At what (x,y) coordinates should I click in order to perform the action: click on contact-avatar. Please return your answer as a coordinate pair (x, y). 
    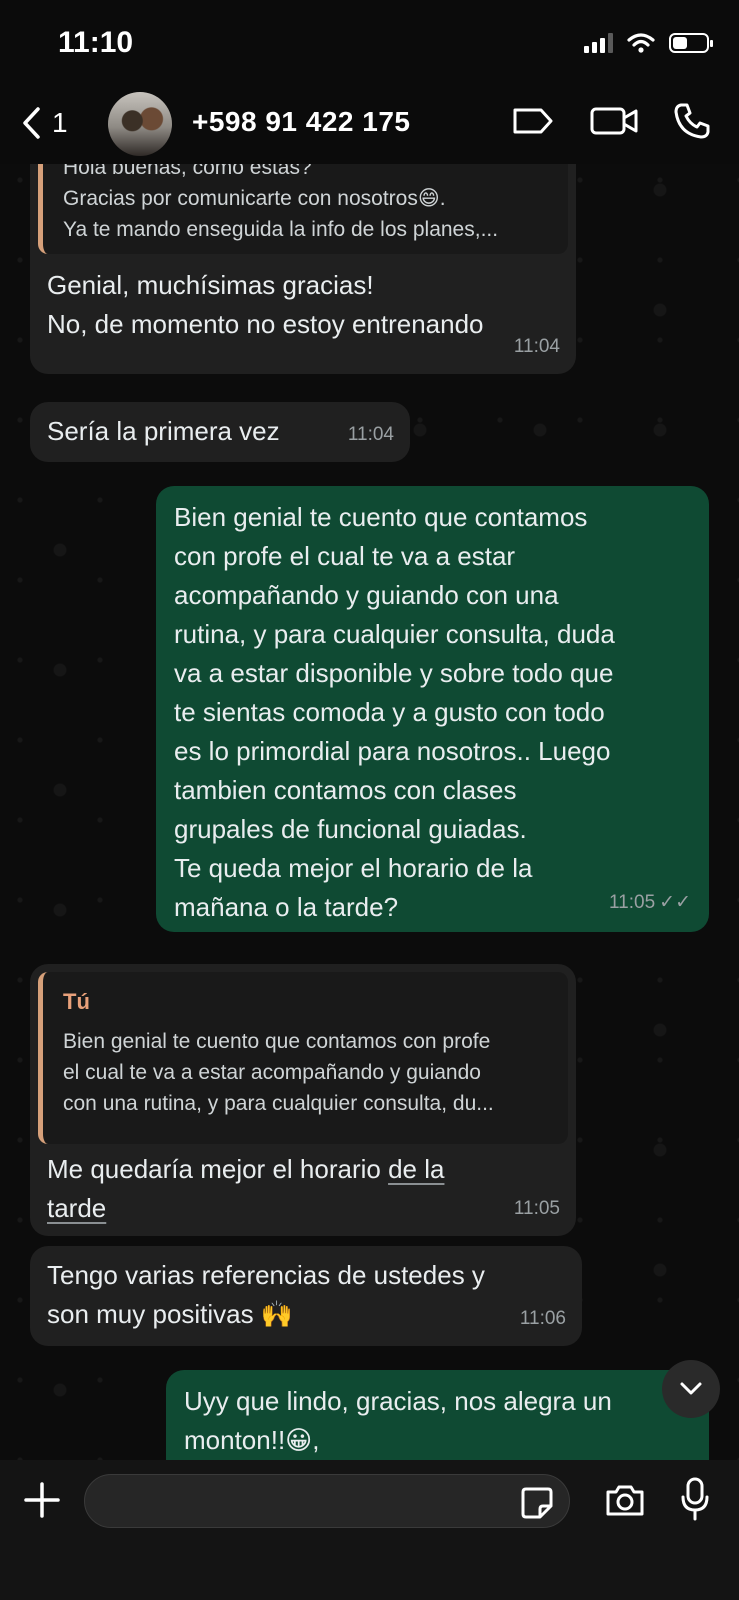
    Looking at the image, I should click on (140, 124).